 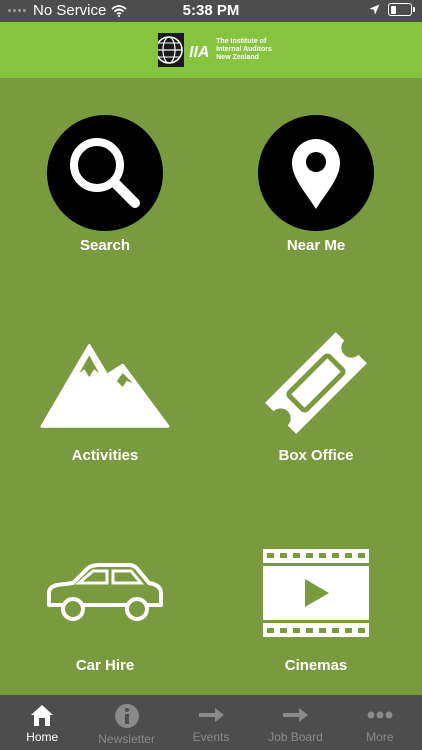 What do you see at coordinates (380, 737) in the screenshot?
I see `tab-more-label: More` at bounding box center [380, 737].